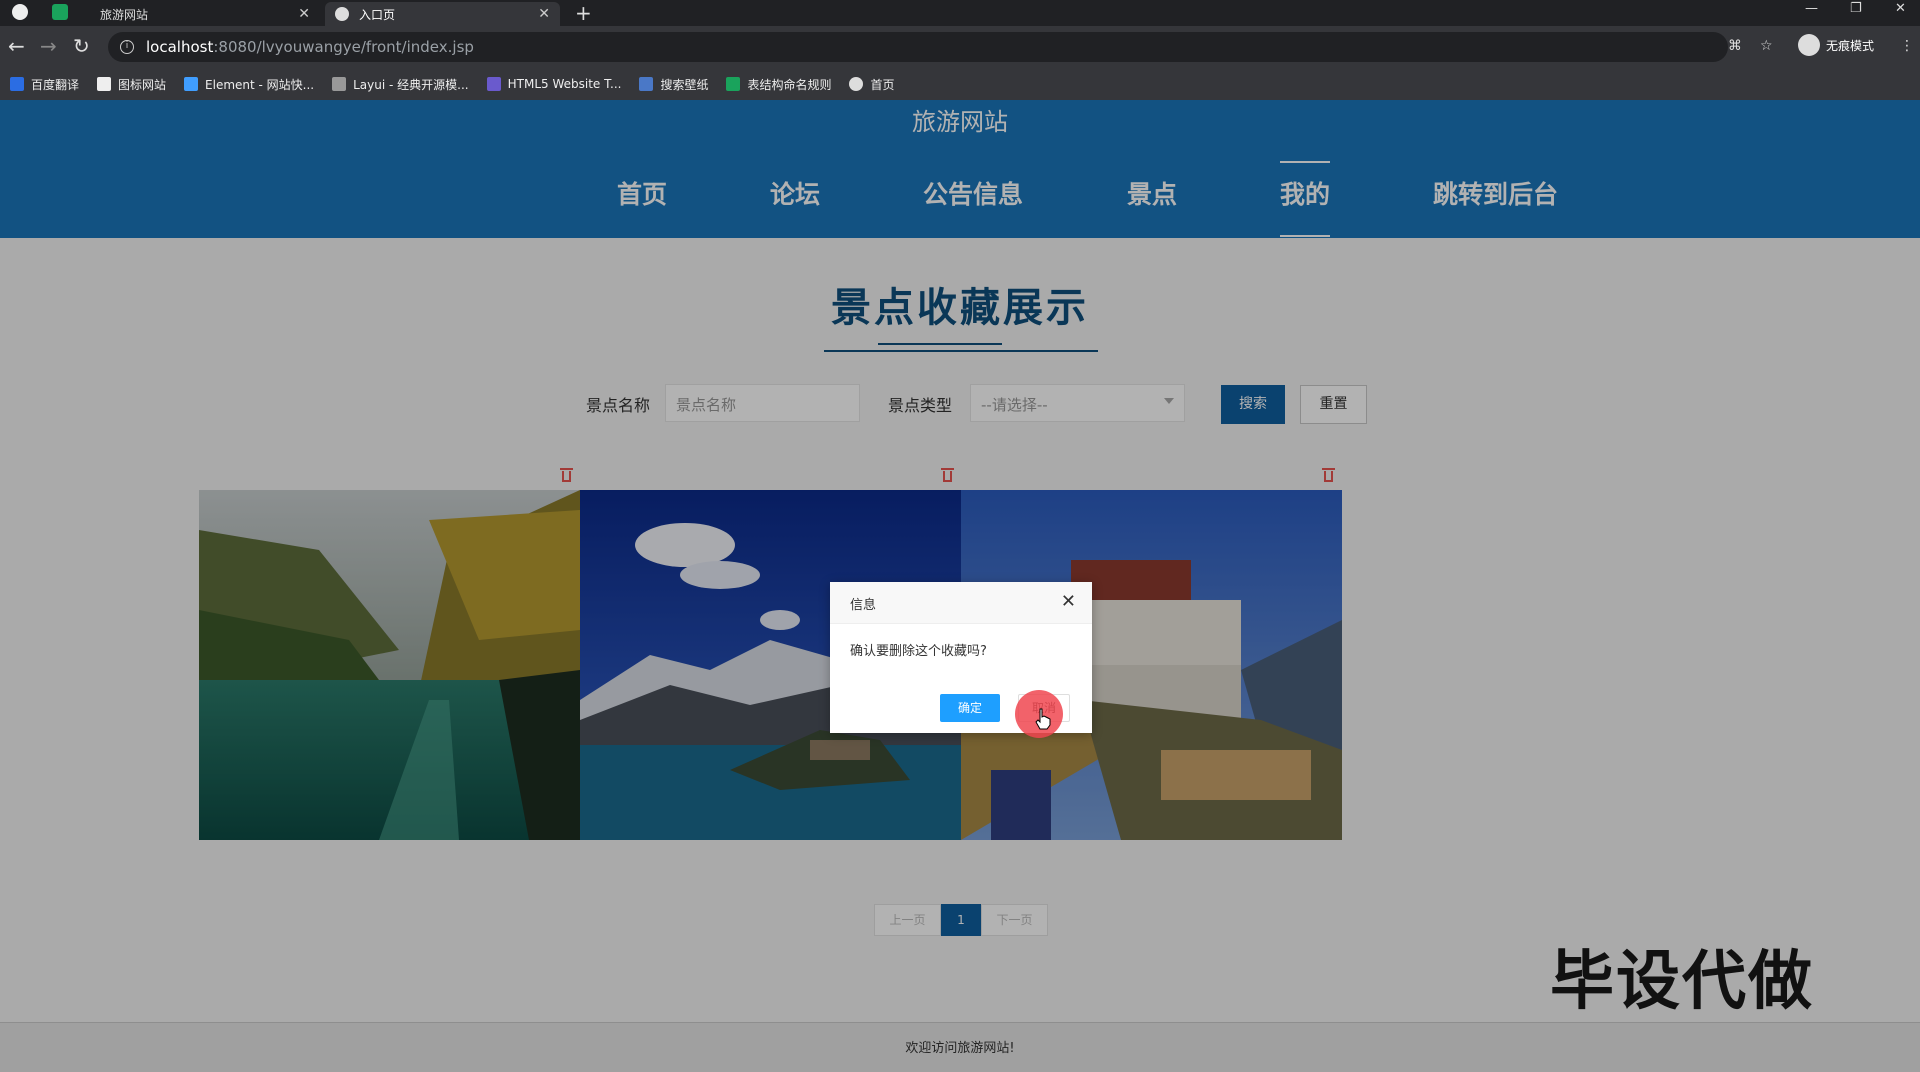 This screenshot has width=1920, height=1072. I want to click on info-icon: i, so click(127, 47).